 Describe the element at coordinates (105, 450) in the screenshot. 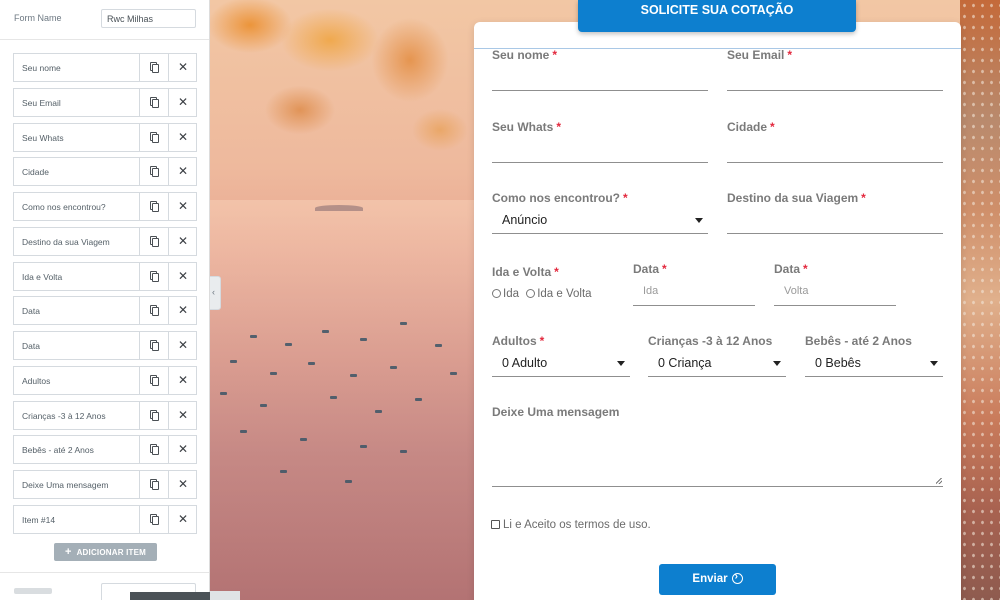

I see `form-item: Bebês - até 2 Anos ✕` at that location.